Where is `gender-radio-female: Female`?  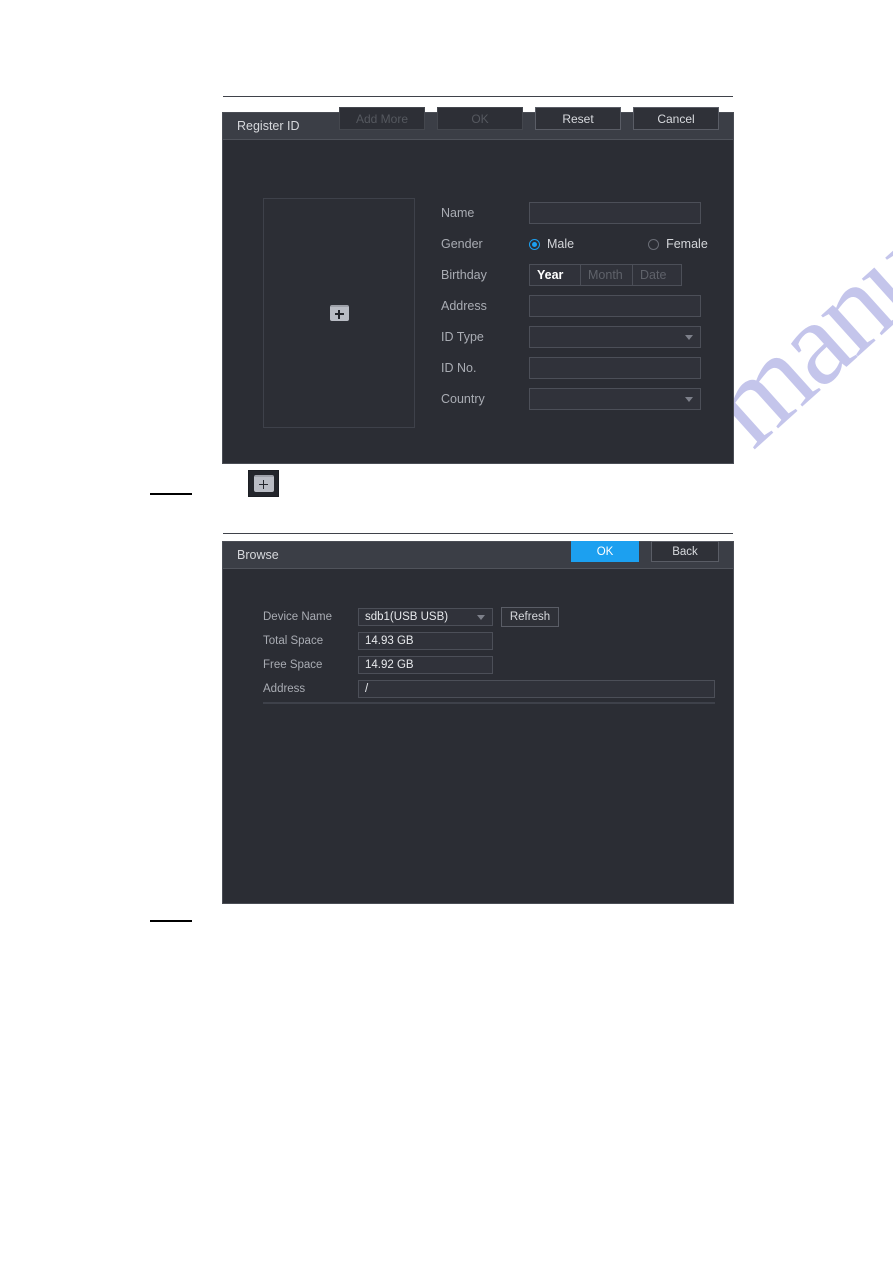
gender-radio-female: Female is located at coordinates (678, 244).